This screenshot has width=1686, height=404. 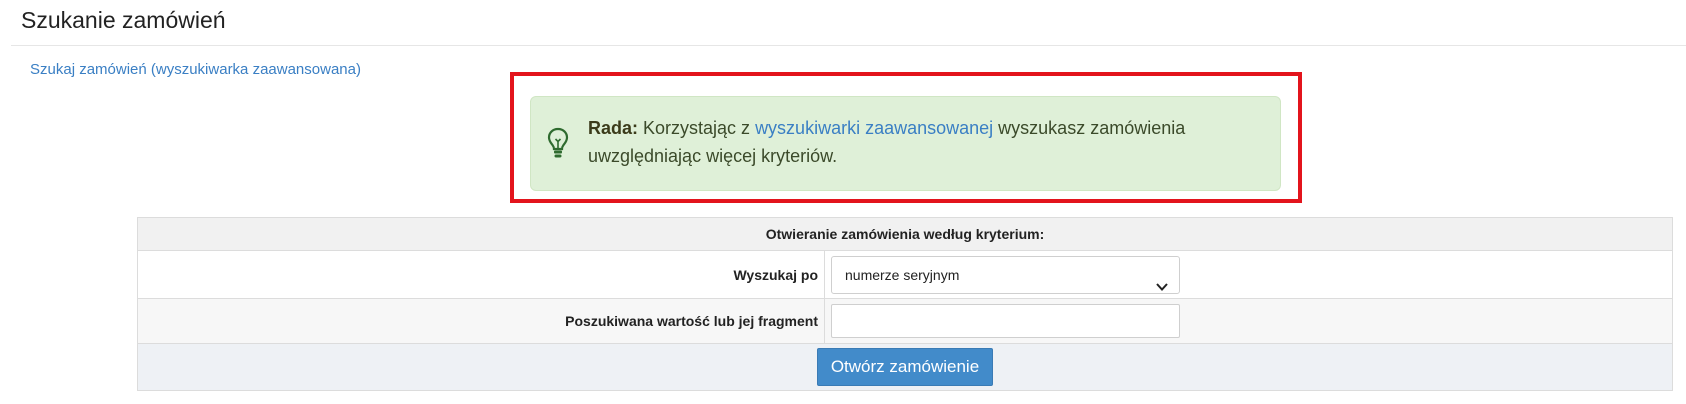 What do you see at coordinates (123, 20) in the screenshot?
I see `page-title: Szukanie zamówień` at bounding box center [123, 20].